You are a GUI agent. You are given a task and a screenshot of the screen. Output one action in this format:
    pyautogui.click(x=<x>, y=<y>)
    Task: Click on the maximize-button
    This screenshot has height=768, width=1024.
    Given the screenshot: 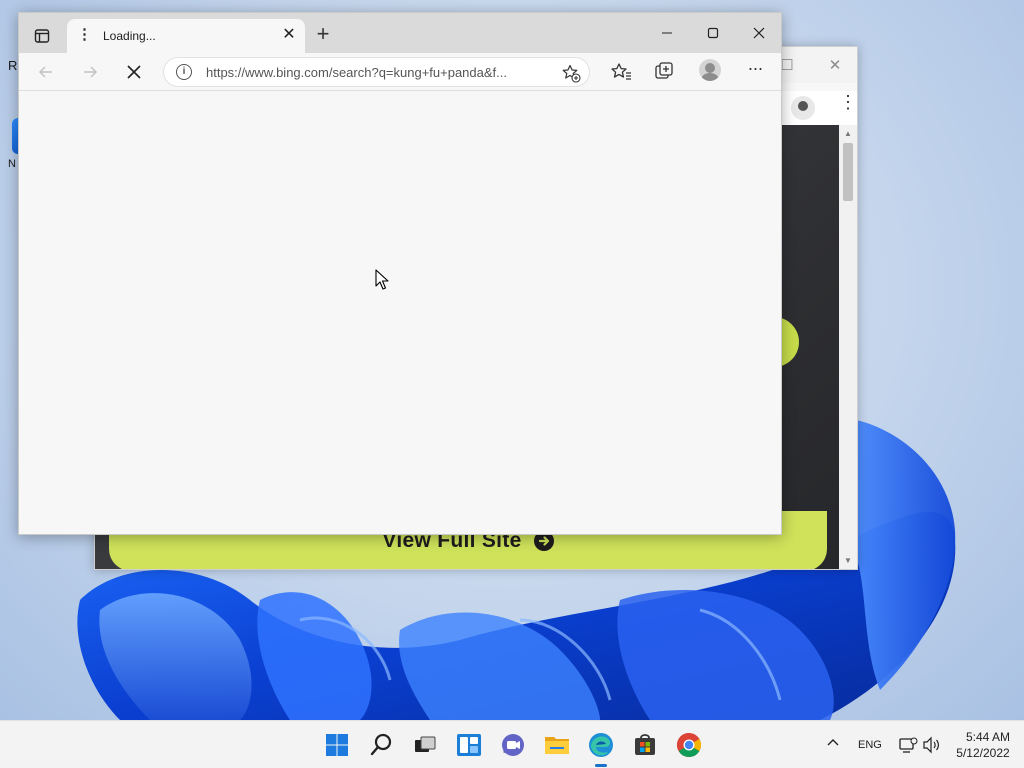 What is the action you would take?
    pyautogui.click(x=713, y=33)
    